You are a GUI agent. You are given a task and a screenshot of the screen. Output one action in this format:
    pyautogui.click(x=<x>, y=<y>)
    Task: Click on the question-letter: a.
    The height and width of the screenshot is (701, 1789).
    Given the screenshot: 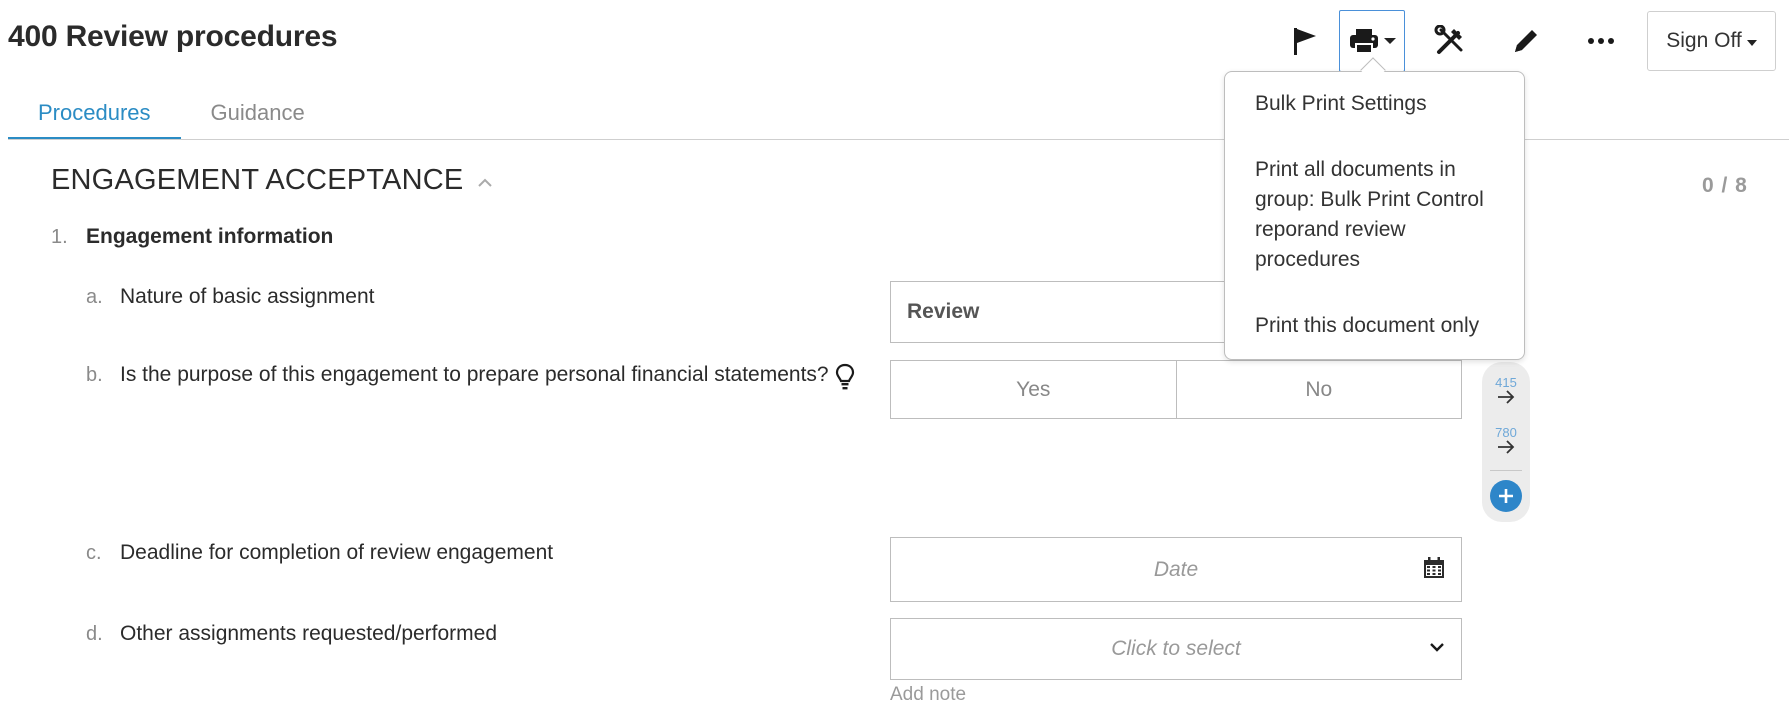 What is the action you would take?
    pyautogui.click(x=94, y=297)
    